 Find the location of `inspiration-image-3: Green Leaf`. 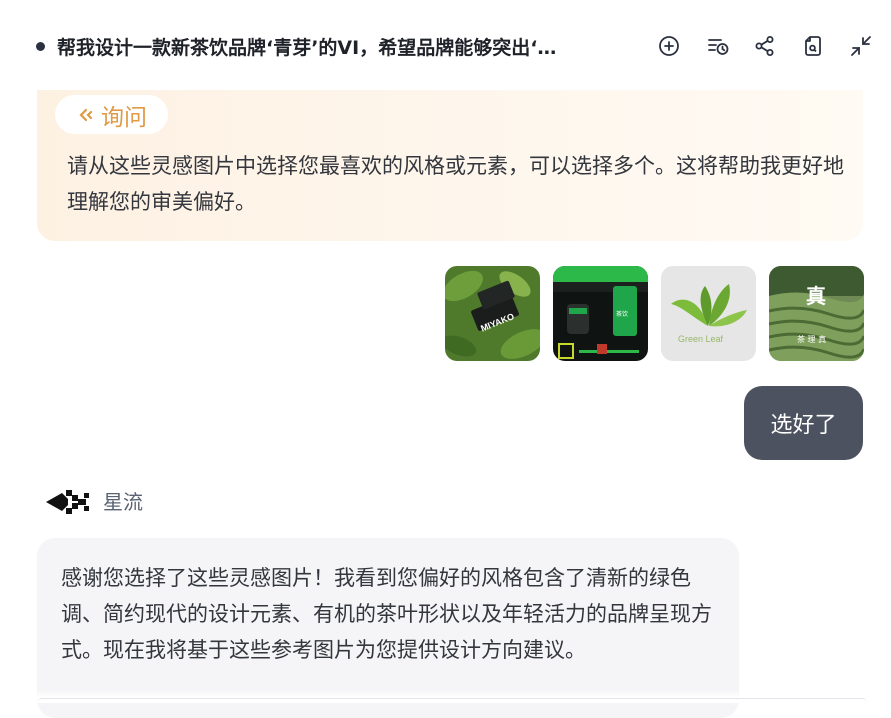

inspiration-image-3: Green Leaf is located at coordinates (708, 313).